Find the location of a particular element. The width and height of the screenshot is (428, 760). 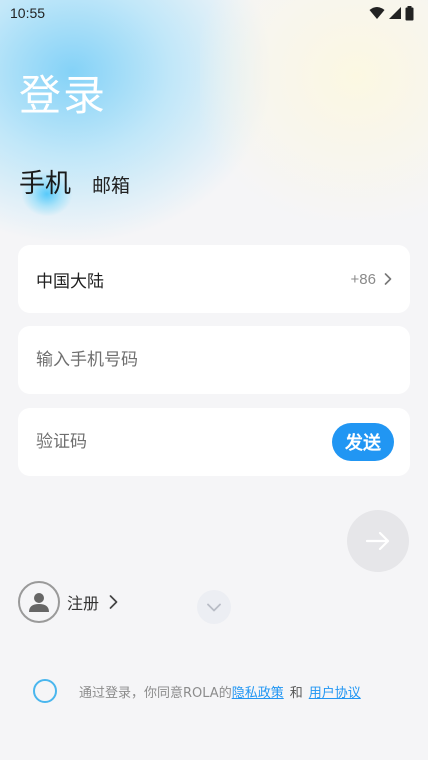

agreement-text: 通过登录，你同意ROLA的 隐私政策 和 用户协议 is located at coordinates (220, 691).